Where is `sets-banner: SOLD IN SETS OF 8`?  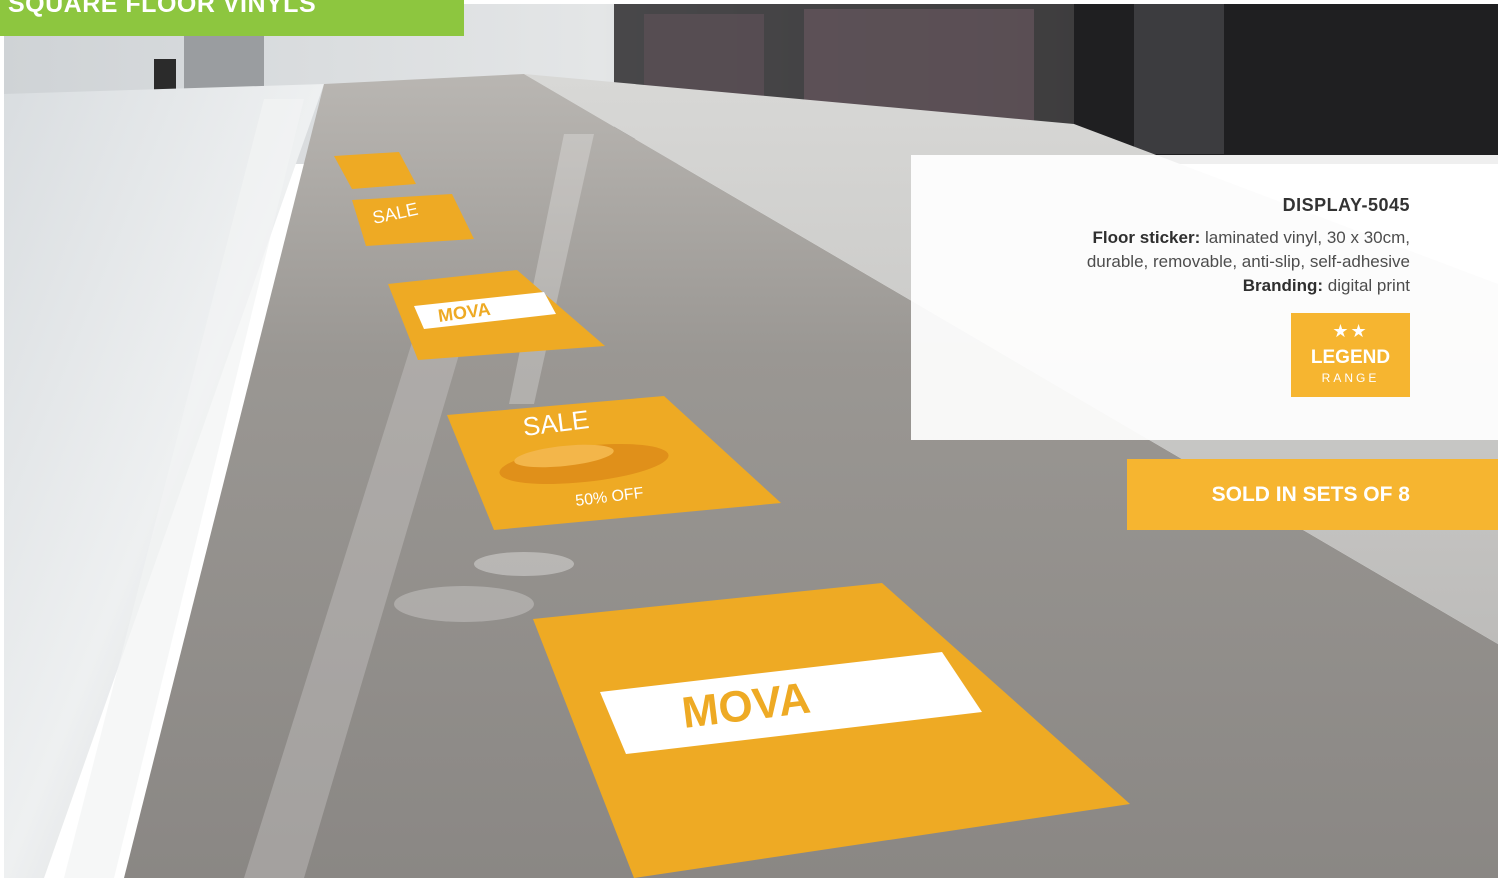 sets-banner: SOLD IN SETS OF 8 is located at coordinates (1312, 494).